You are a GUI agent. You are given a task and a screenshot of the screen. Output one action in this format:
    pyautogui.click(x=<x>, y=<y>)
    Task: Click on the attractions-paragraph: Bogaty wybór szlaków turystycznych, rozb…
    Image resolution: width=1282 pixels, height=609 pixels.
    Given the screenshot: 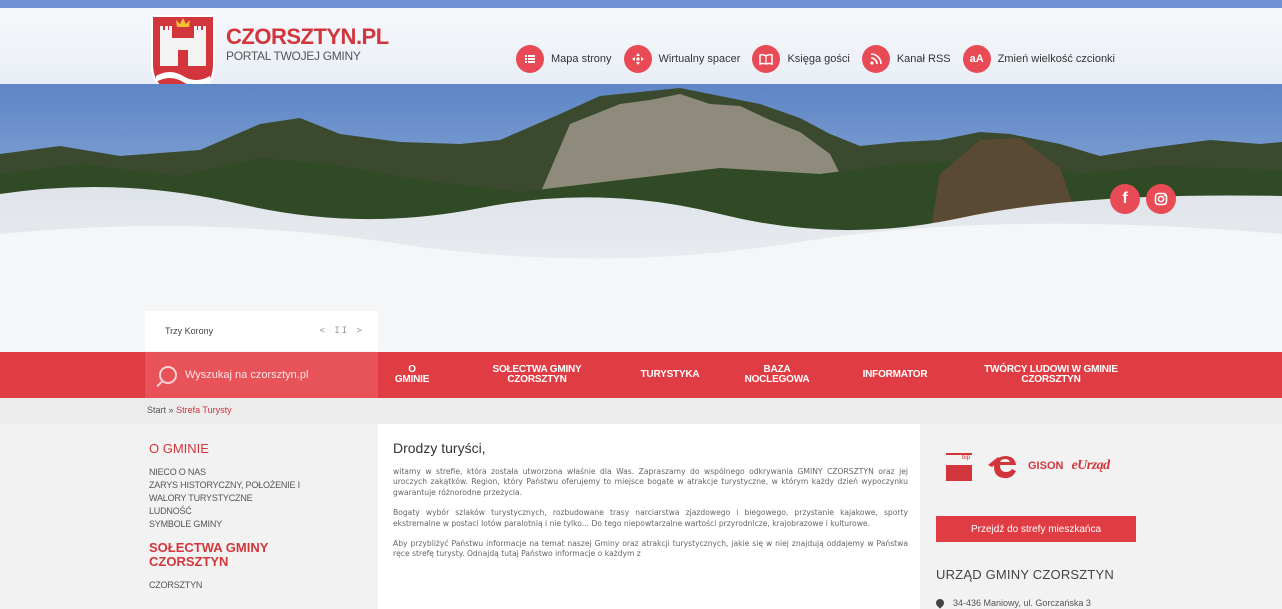 What is the action you would take?
    pyautogui.click(x=650, y=518)
    